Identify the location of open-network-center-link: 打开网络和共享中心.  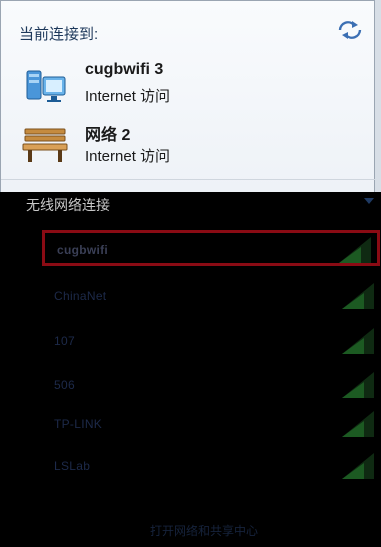
(204, 530).